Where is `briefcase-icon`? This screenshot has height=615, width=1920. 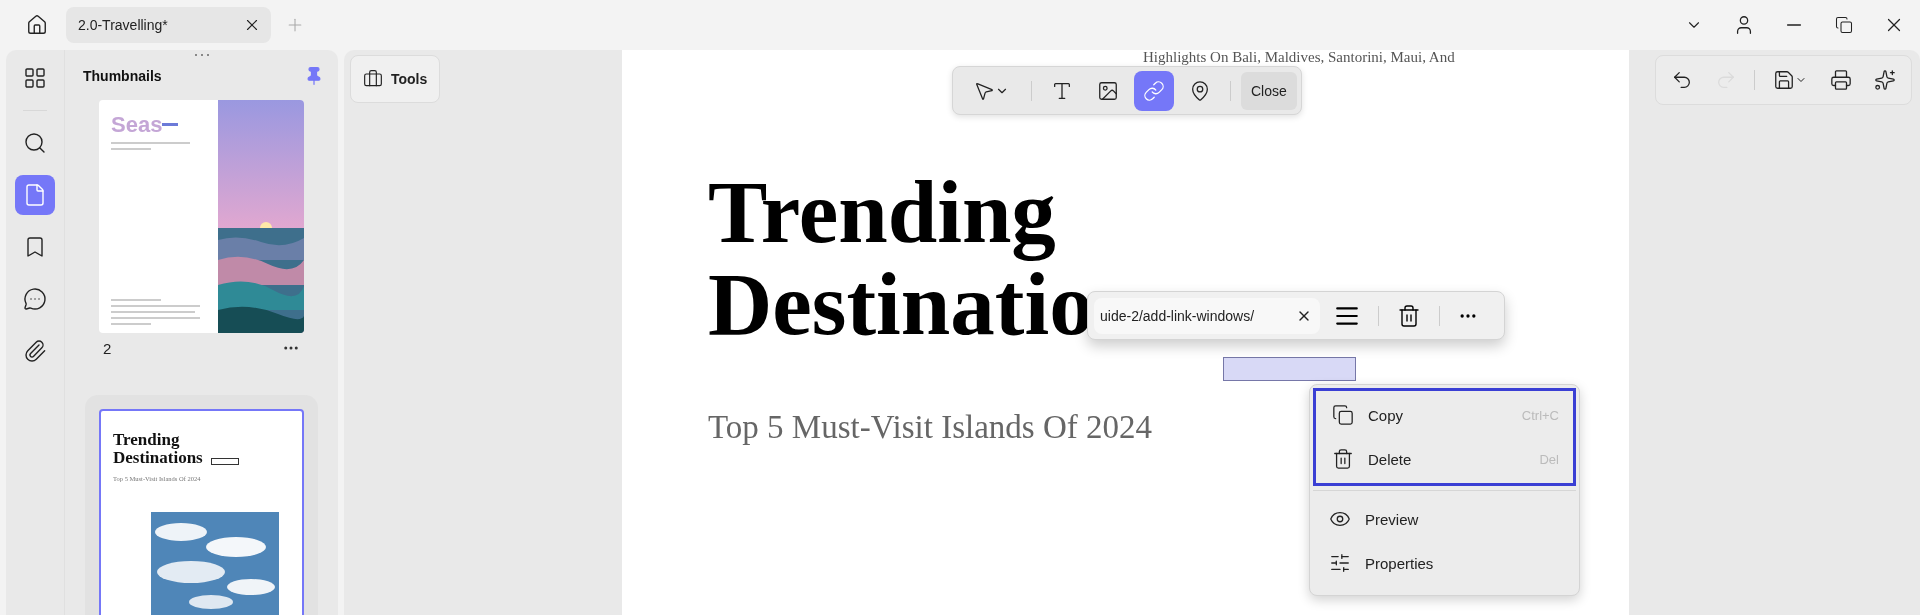
briefcase-icon is located at coordinates (373, 79).